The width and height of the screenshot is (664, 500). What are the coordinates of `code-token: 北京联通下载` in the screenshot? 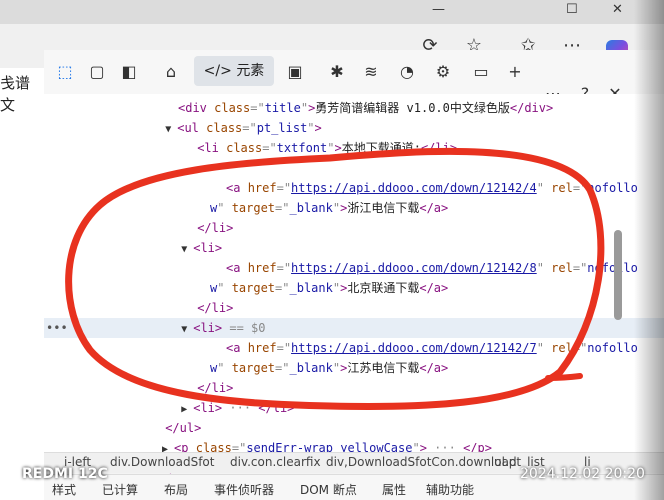 It's located at (383, 288).